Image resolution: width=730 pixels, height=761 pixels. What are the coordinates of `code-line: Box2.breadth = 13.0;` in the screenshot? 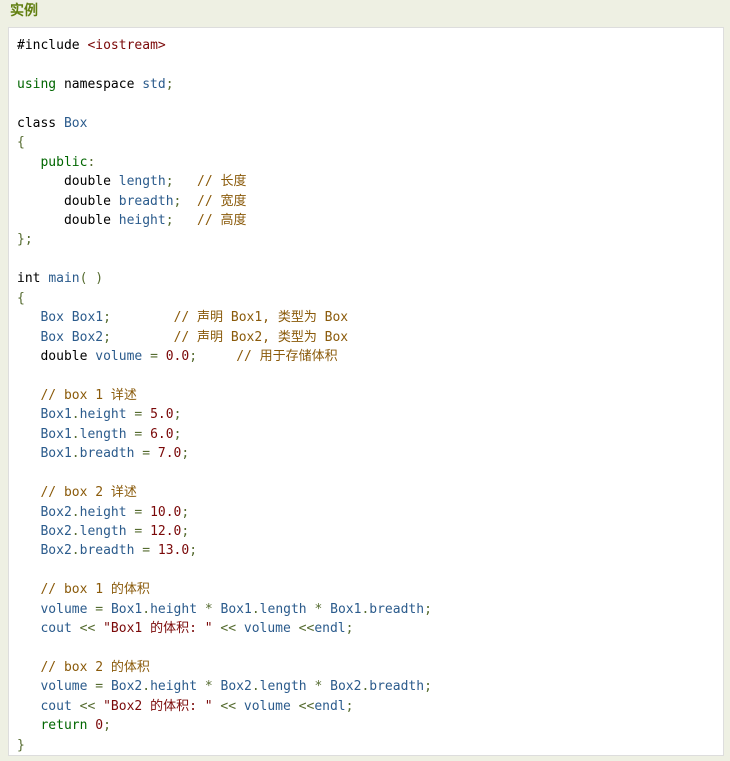 It's located at (224, 550).